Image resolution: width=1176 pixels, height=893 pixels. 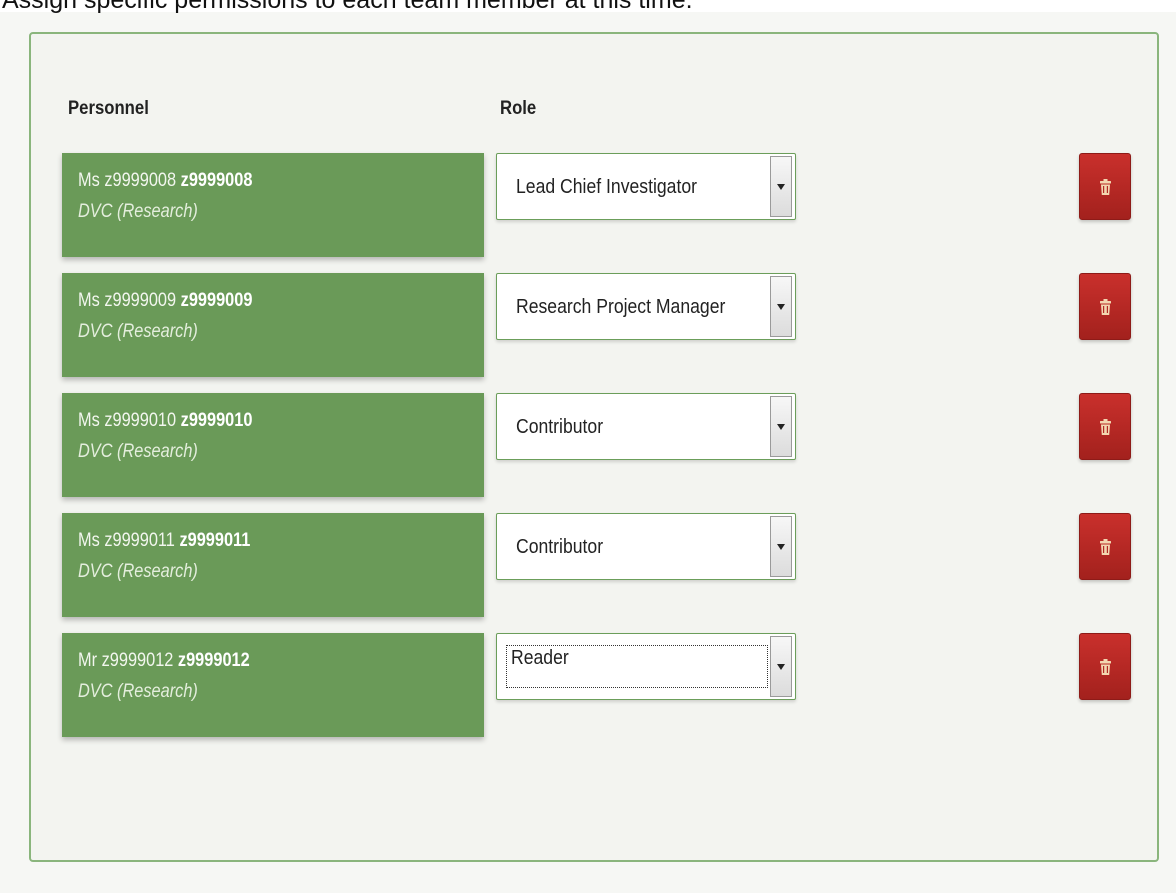 What do you see at coordinates (216, 420) in the screenshot?
I see `person-username: z9999010` at bounding box center [216, 420].